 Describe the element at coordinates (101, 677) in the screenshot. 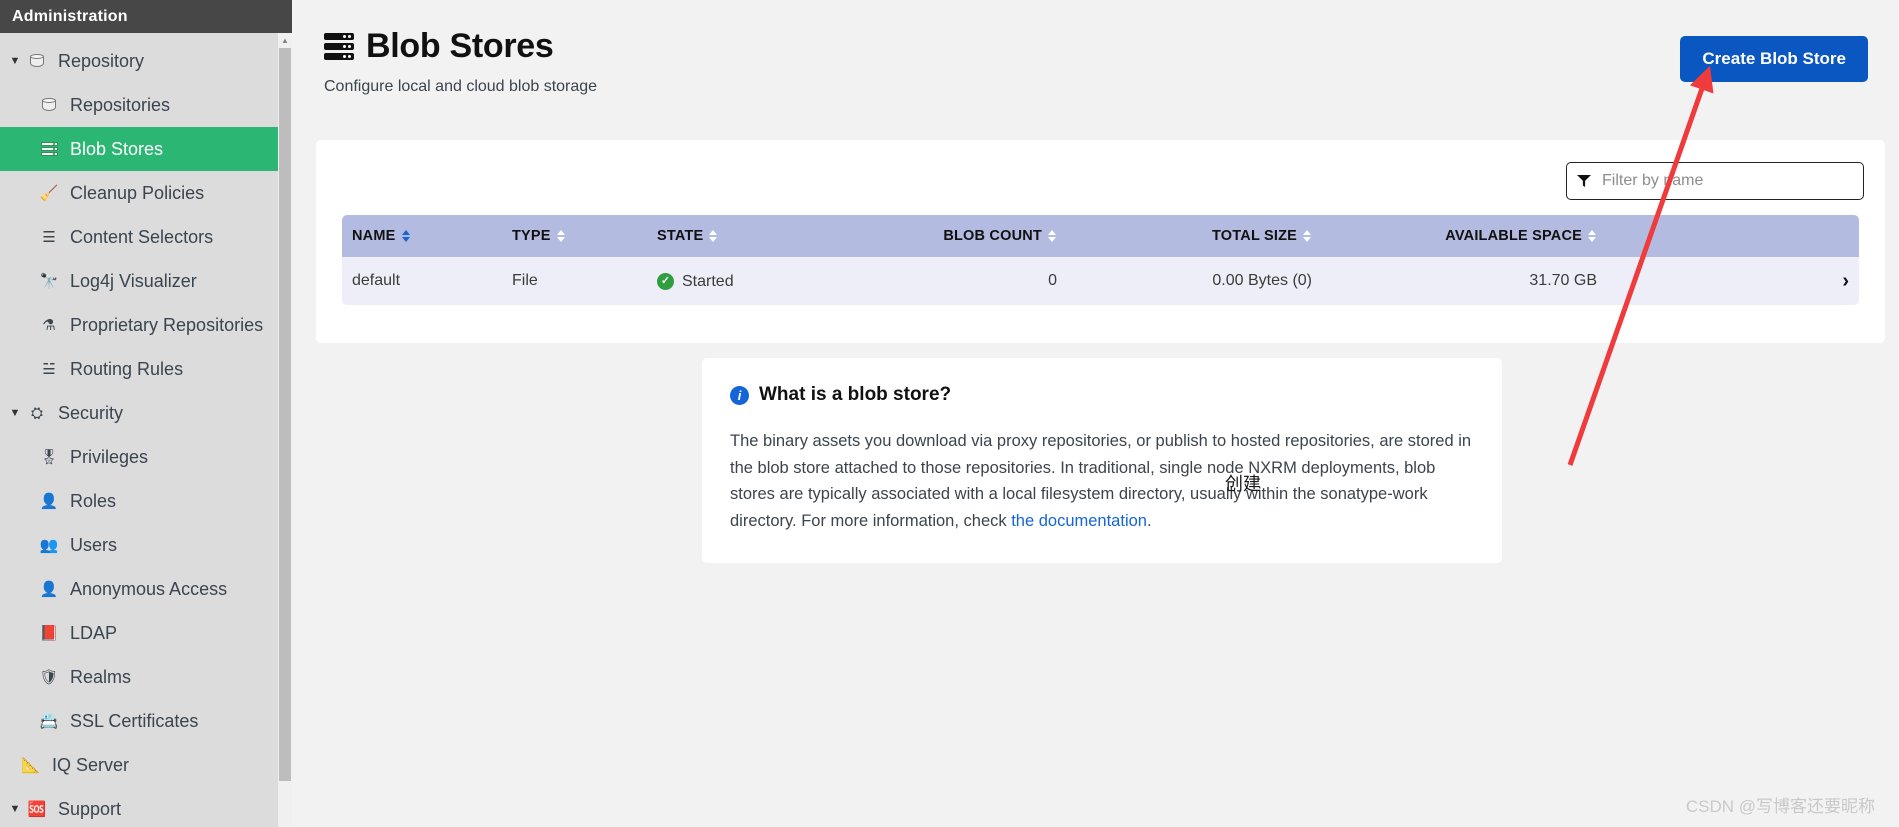

I see `sidebar-item-label: Realms` at that location.